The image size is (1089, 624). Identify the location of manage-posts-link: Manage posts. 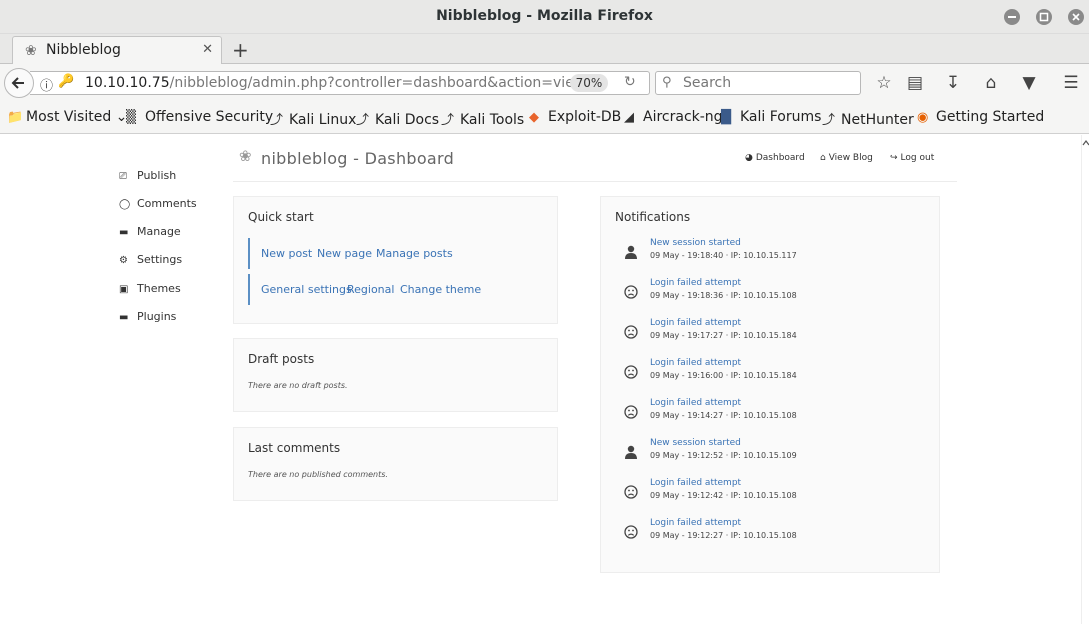
(414, 253).